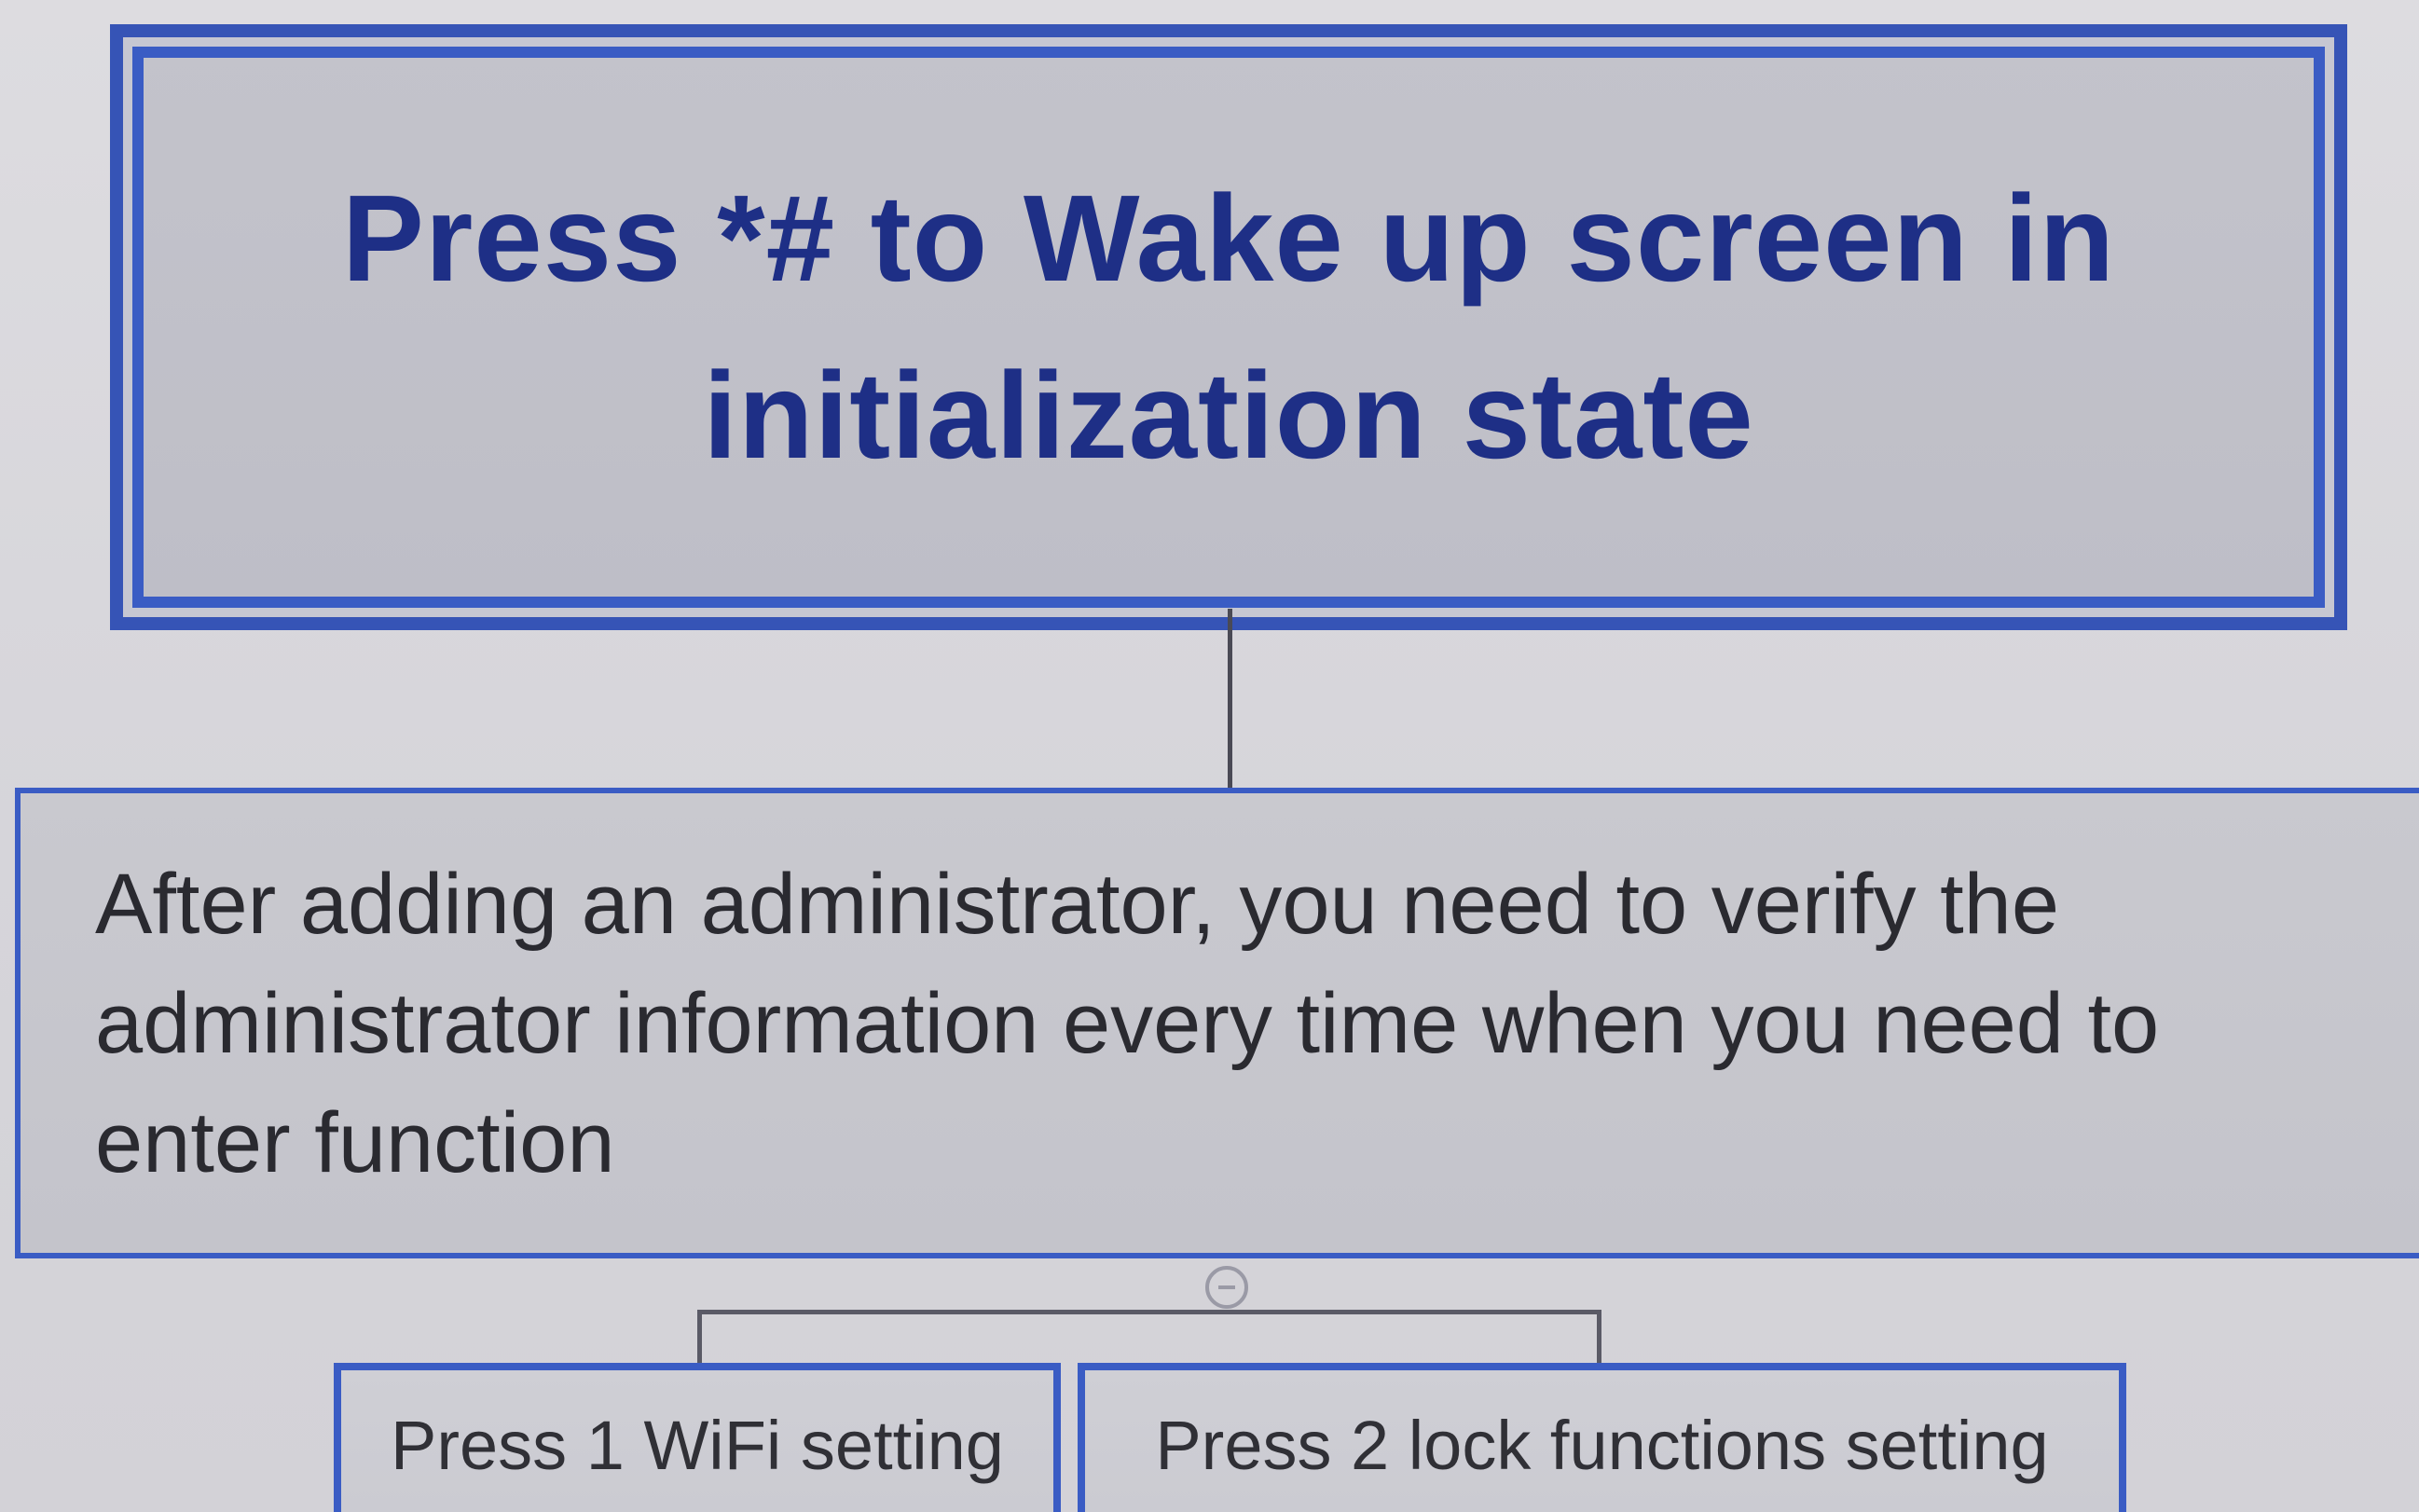 The height and width of the screenshot is (1512, 2419). What do you see at coordinates (1149, 1312) in the screenshot?
I see `connector-line-branch-horizontal` at bounding box center [1149, 1312].